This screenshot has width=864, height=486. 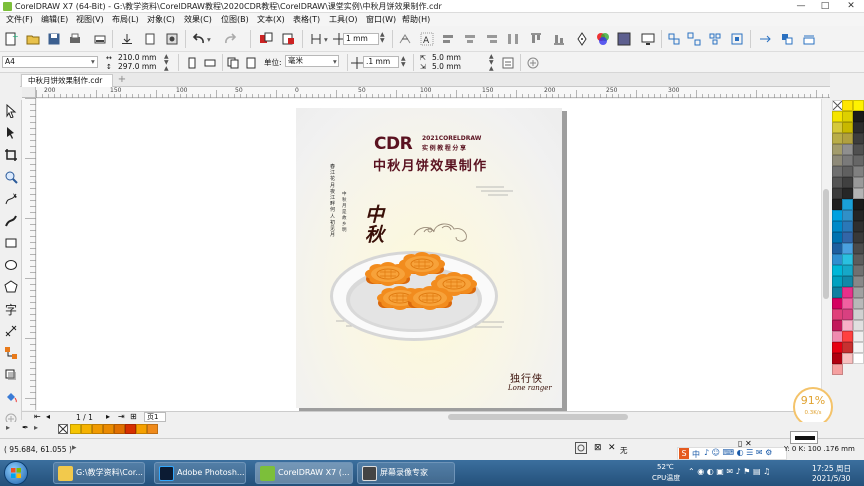 What do you see at coordinates (851, 6) in the screenshot?
I see `close-button: ✕` at bounding box center [851, 6].